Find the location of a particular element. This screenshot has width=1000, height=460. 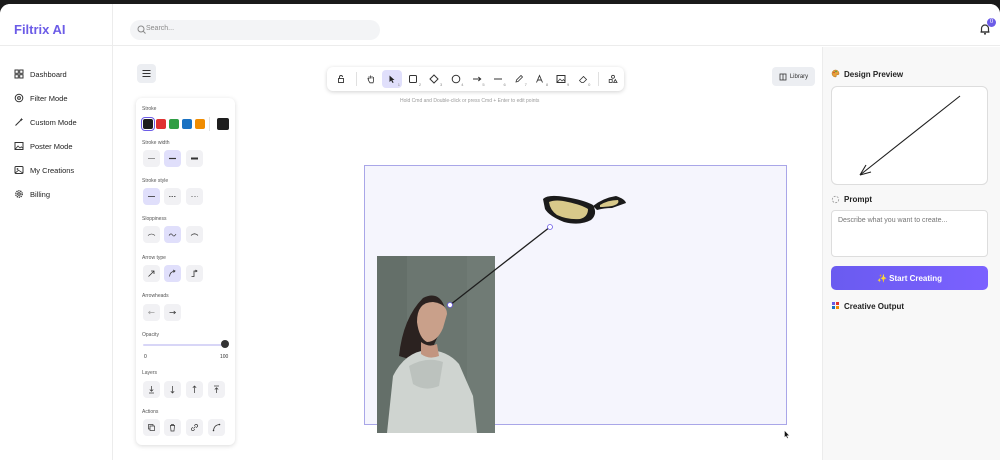

sparkle-icon is located at coordinates (835, 305).